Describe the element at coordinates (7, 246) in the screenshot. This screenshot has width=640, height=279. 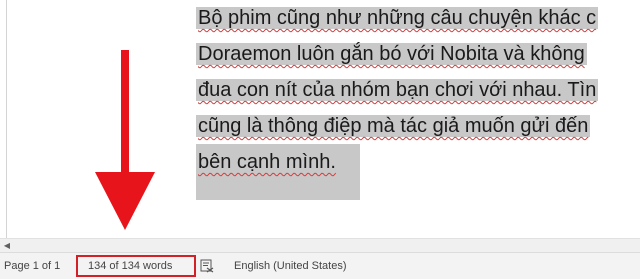
I see `scroll-left-icon: ◀` at that location.